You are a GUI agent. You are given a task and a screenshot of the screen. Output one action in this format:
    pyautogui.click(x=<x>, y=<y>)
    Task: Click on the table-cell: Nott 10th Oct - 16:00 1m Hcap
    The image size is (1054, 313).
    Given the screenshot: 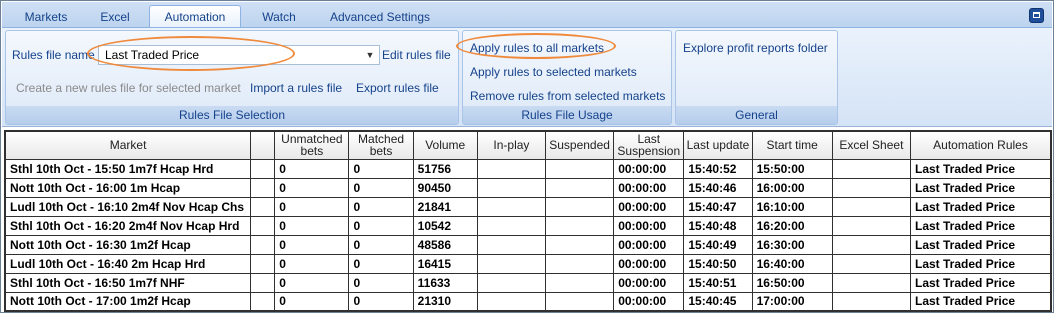 What is the action you would take?
    pyautogui.click(x=128, y=187)
    